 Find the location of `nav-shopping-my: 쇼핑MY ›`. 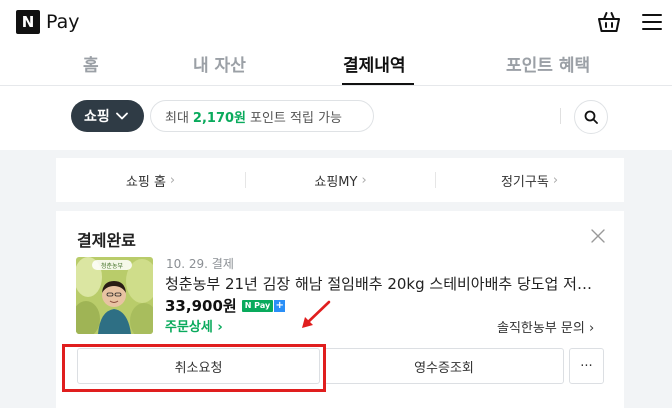

nav-shopping-my: 쇼핑MY › is located at coordinates (340, 180).